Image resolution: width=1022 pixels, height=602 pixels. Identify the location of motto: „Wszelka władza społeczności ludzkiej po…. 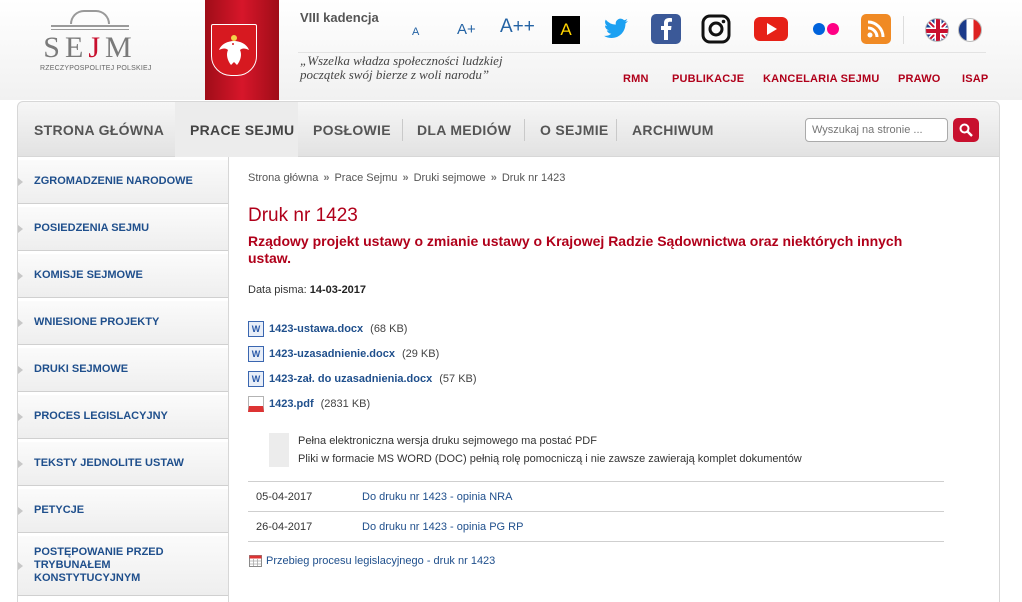
(401, 68).